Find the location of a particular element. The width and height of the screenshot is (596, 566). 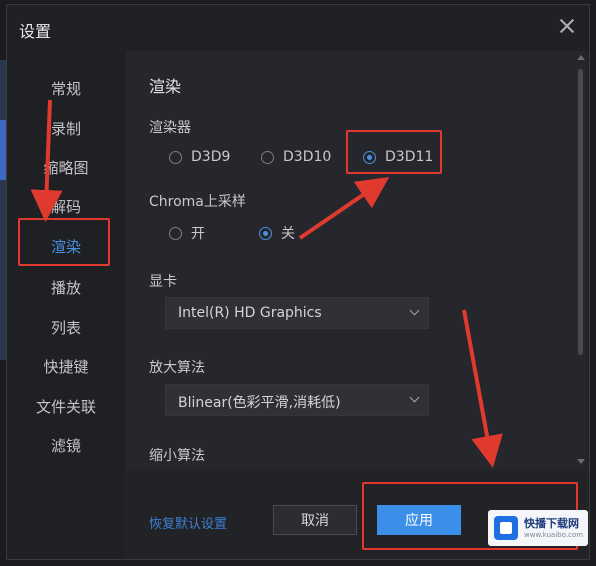

watermark-subtitle: www.kuaibo.com is located at coordinates (554, 535).